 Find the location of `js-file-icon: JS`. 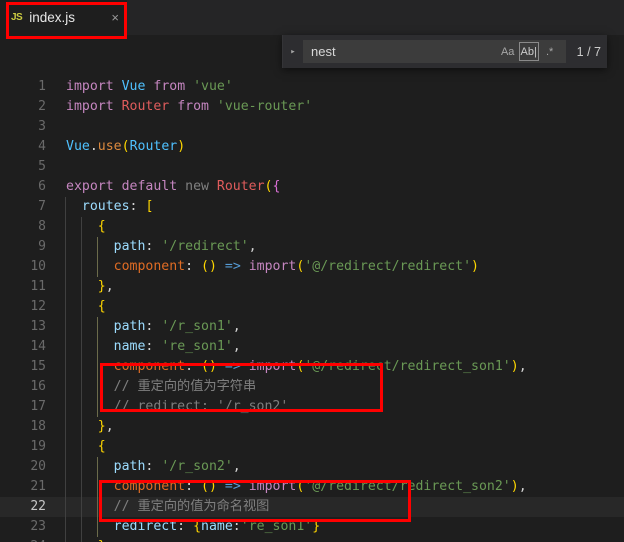

js-file-icon: JS is located at coordinates (17, 17).